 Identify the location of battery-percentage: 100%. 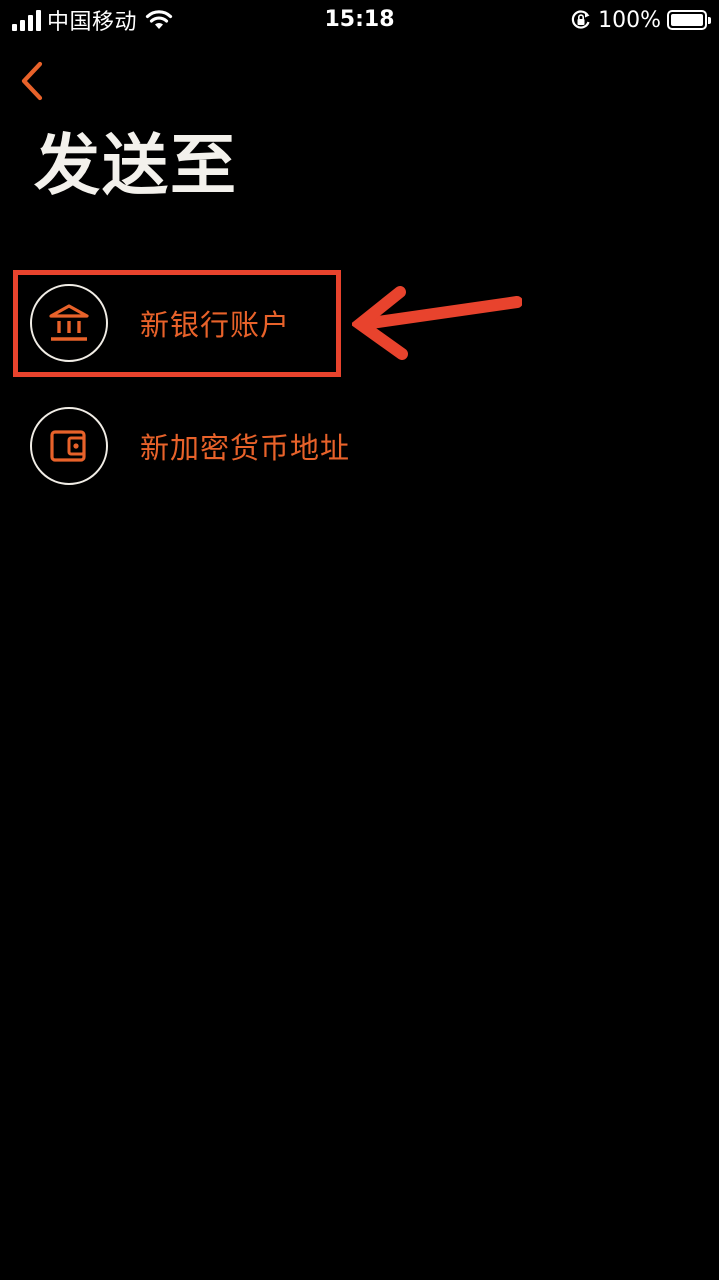
(629, 20).